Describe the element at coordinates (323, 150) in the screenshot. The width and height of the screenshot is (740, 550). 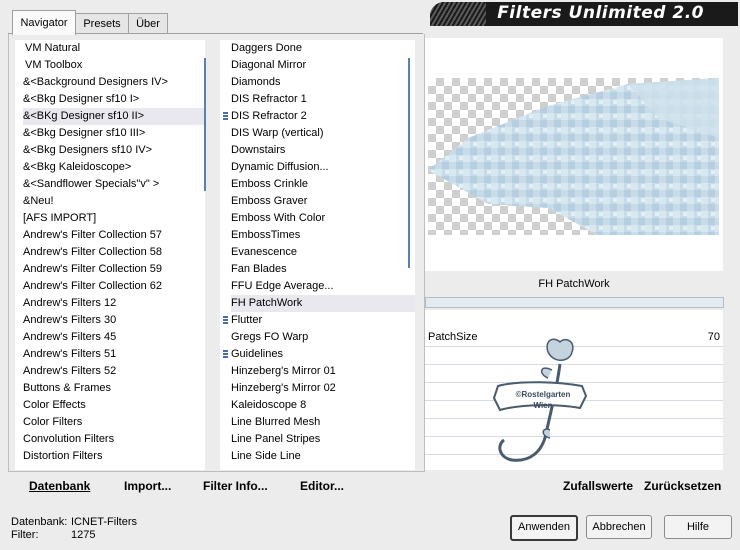
I see `list-item: Downstairs` at that location.